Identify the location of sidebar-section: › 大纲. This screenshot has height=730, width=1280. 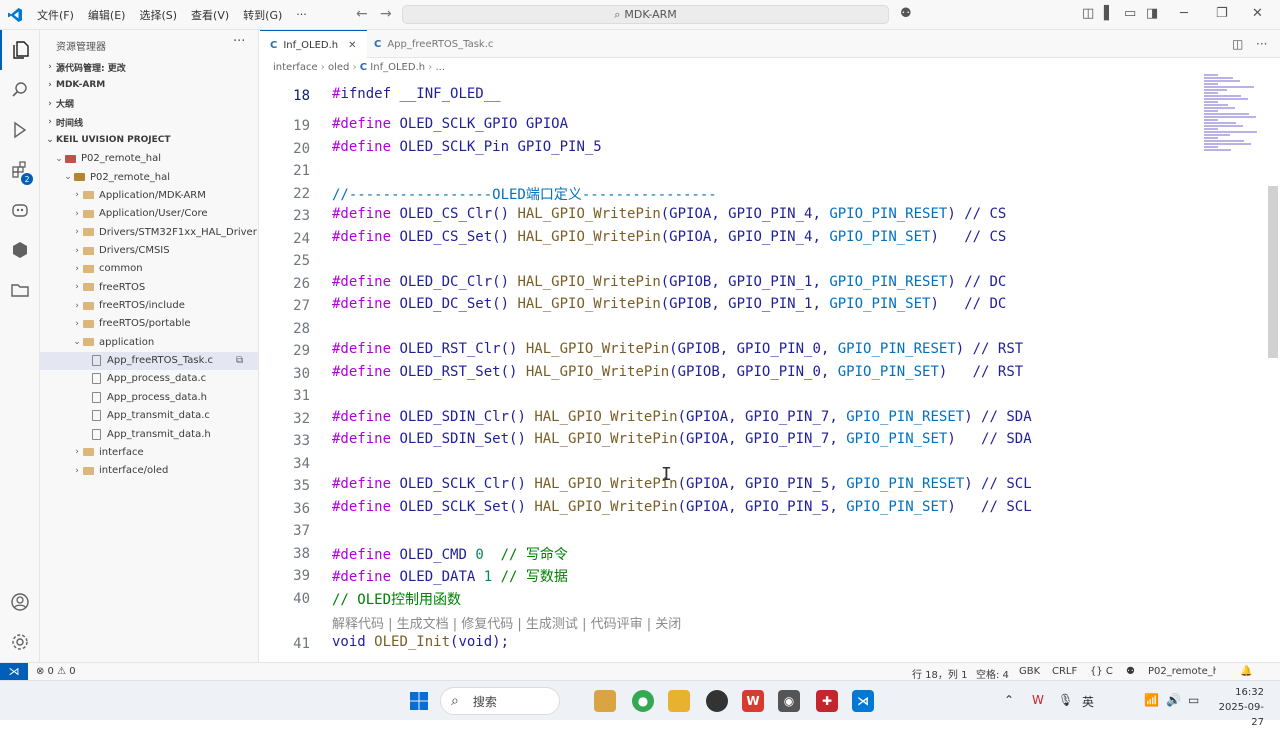
(149, 104).